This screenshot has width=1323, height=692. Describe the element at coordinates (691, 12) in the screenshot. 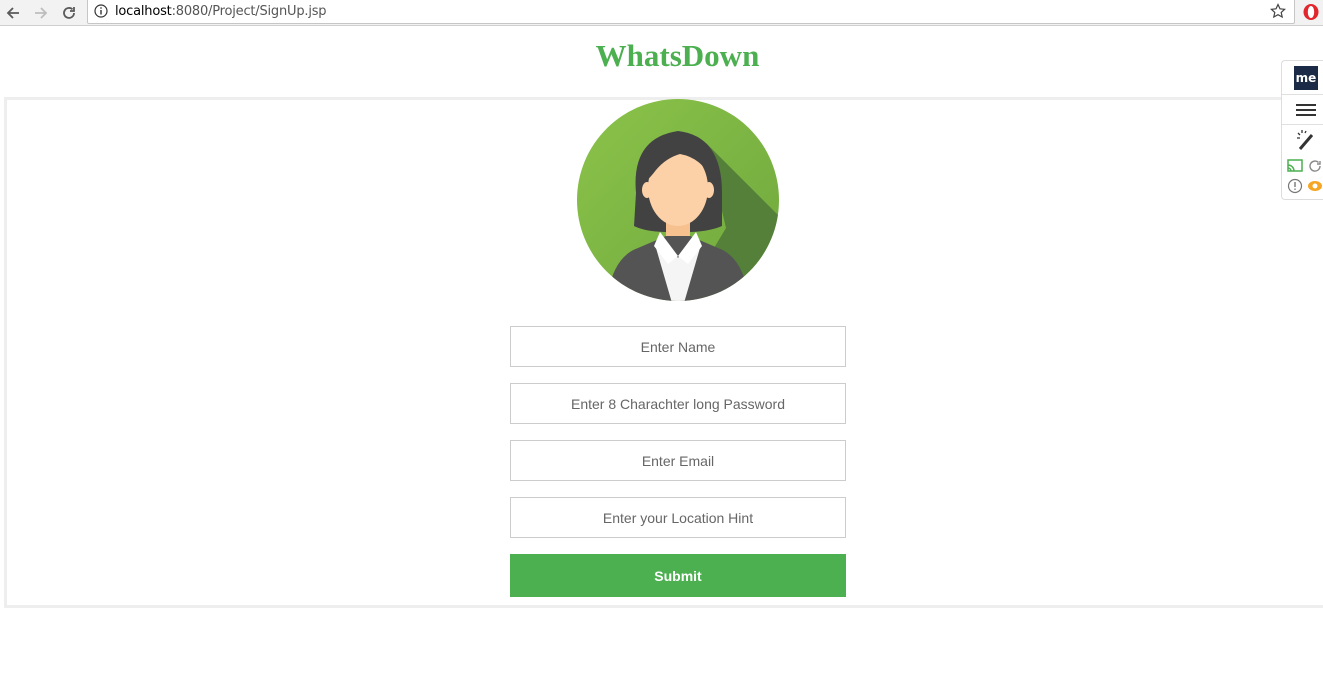

I see `address-bar: localhost:8080/Project/SignUp.jsp` at that location.